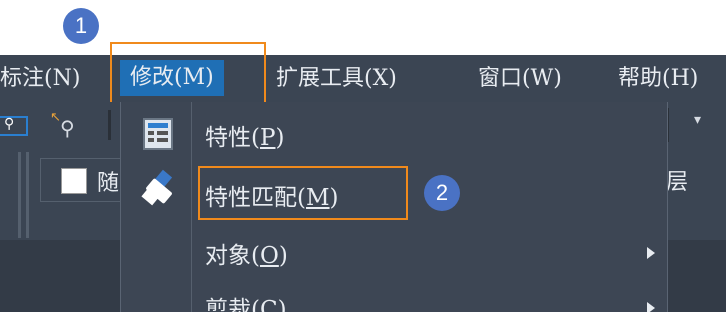 This screenshot has width=726, height=312. What do you see at coordinates (81, 26) in the screenshot?
I see `callout-1: 1` at bounding box center [81, 26].